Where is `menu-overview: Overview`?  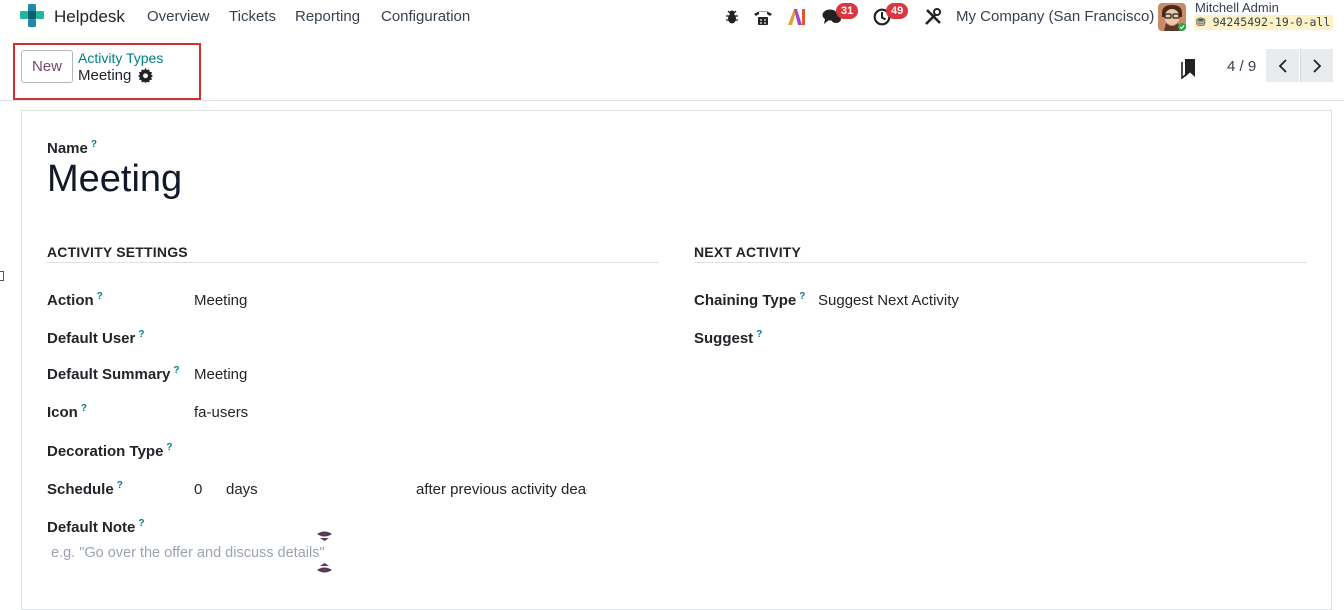
menu-overview: Overview is located at coordinates (178, 16).